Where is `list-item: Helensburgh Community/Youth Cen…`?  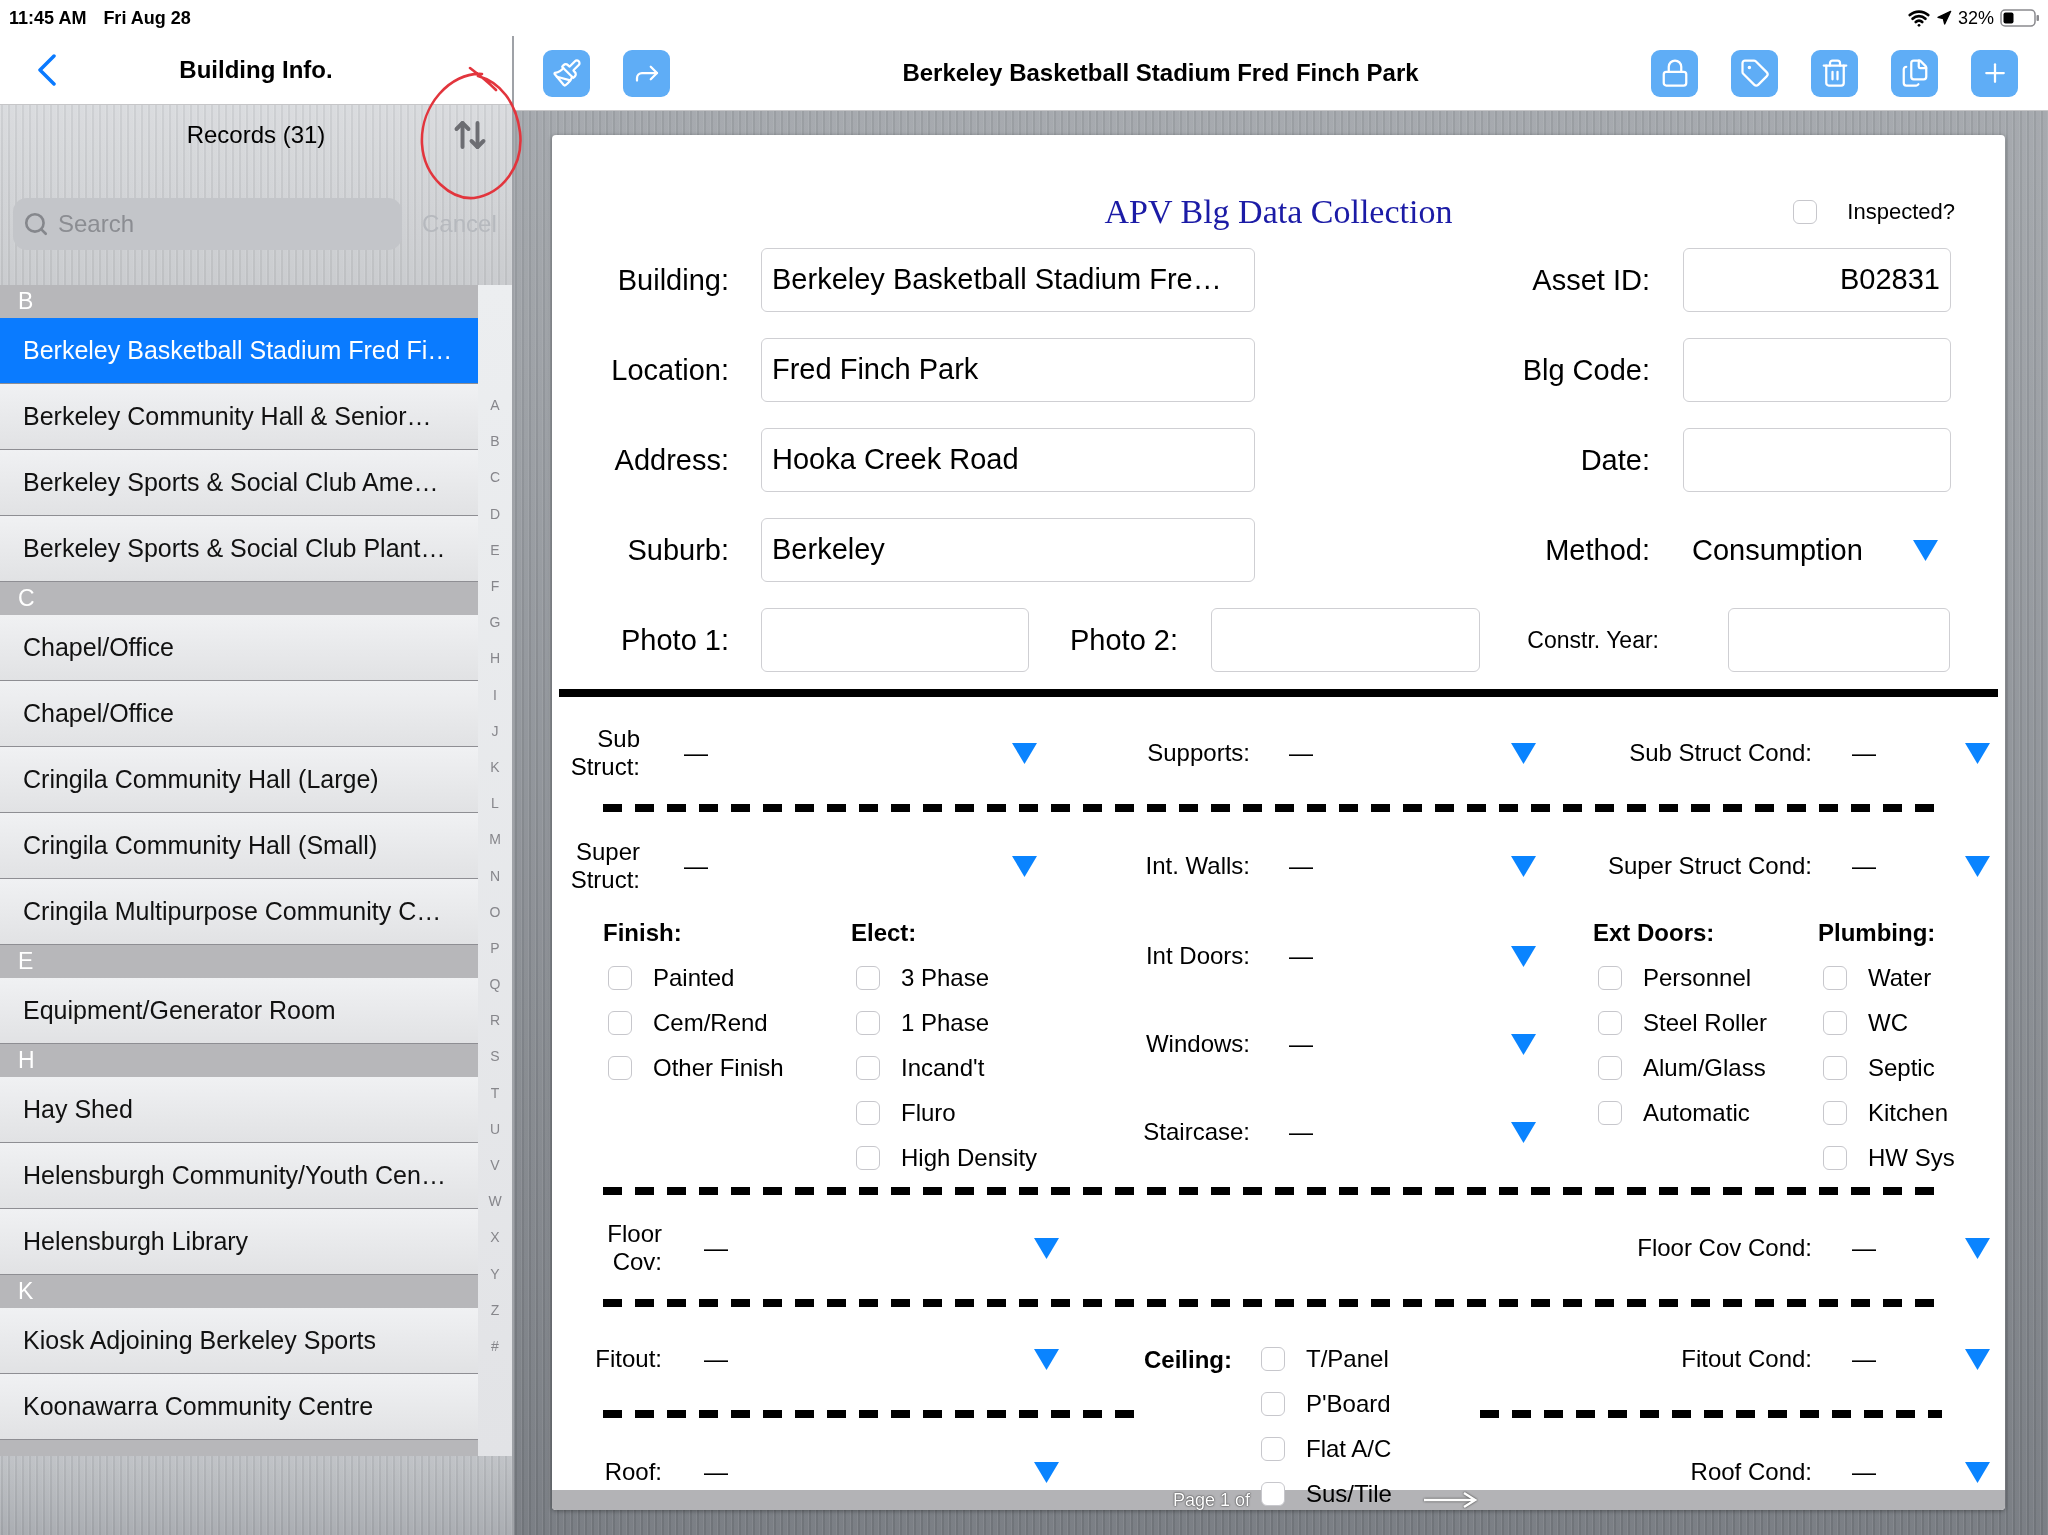 list-item: Helensburgh Community/Youth Cen… is located at coordinates (239, 1176).